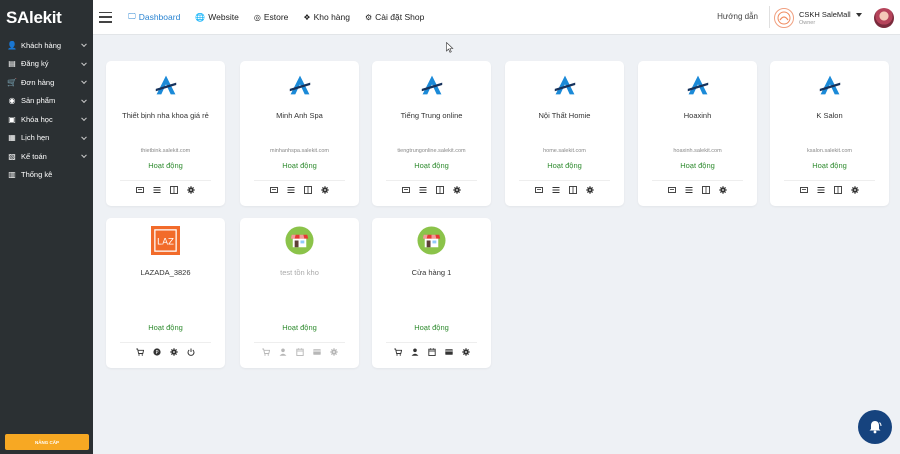 The width and height of the screenshot is (900, 454). What do you see at coordinates (431, 151) in the screenshot?
I see `shop-domain: tiengtrungonline.salekit.com` at bounding box center [431, 151].